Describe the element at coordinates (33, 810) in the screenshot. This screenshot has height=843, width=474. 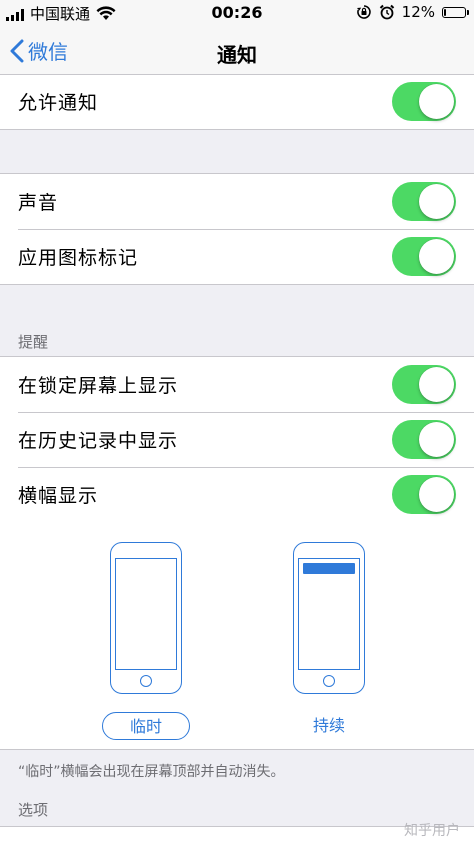
I see `options-section-header: 选项` at that location.